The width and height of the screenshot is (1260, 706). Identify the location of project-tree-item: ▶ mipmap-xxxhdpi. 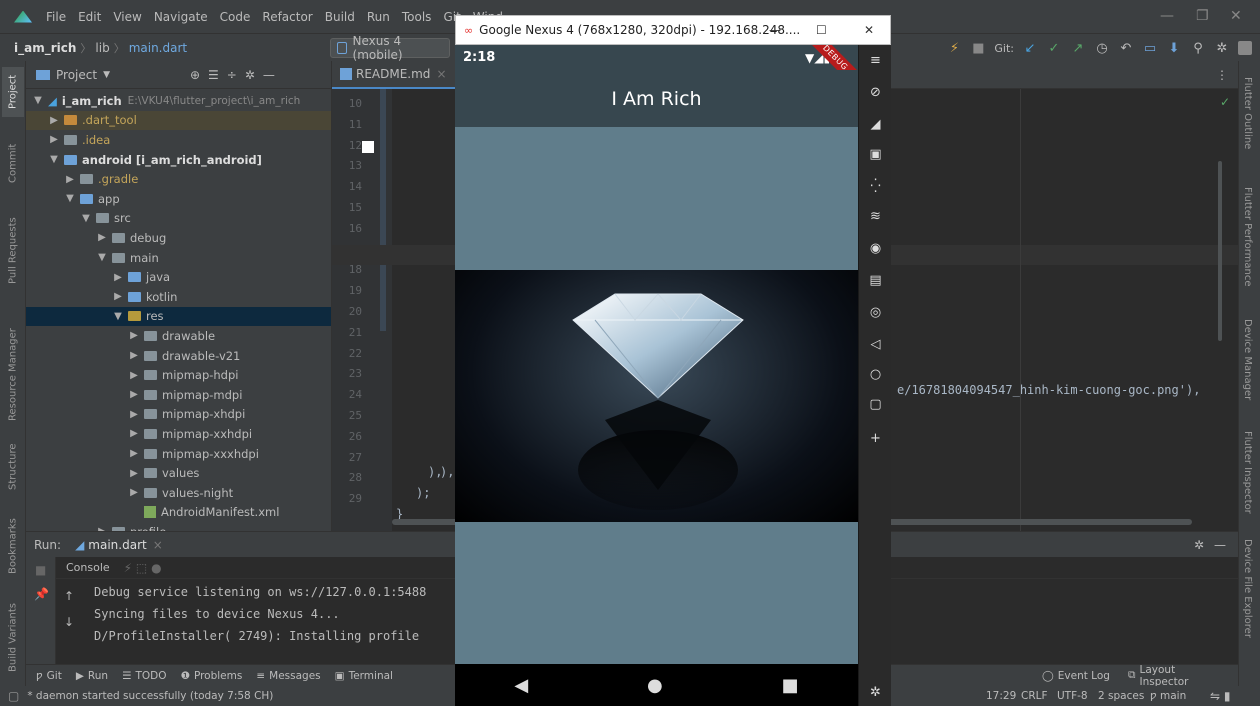
(178, 454).